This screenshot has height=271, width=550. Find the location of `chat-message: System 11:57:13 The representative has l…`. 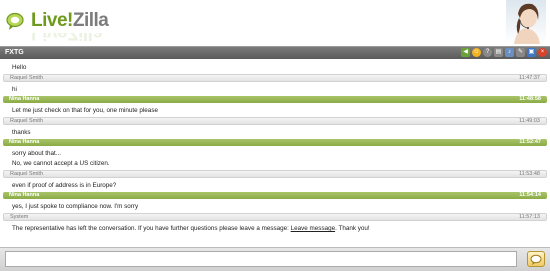

chat-message: System 11:57:13 The representative has l… is located at coordinates (275, 224).